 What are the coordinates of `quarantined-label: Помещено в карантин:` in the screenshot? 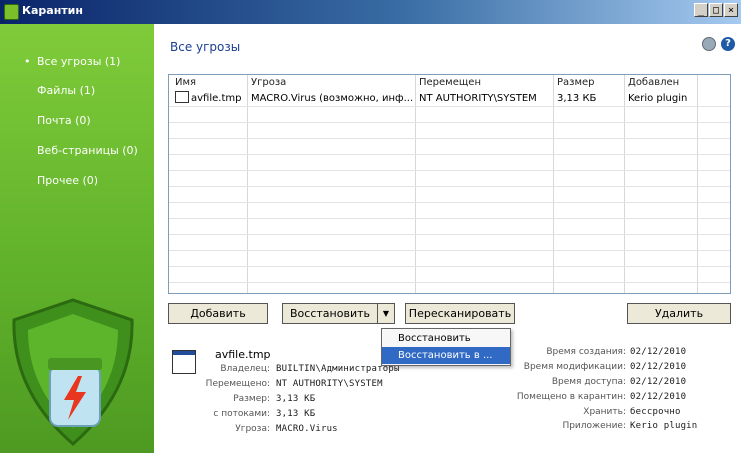 It's located at (571, 397).